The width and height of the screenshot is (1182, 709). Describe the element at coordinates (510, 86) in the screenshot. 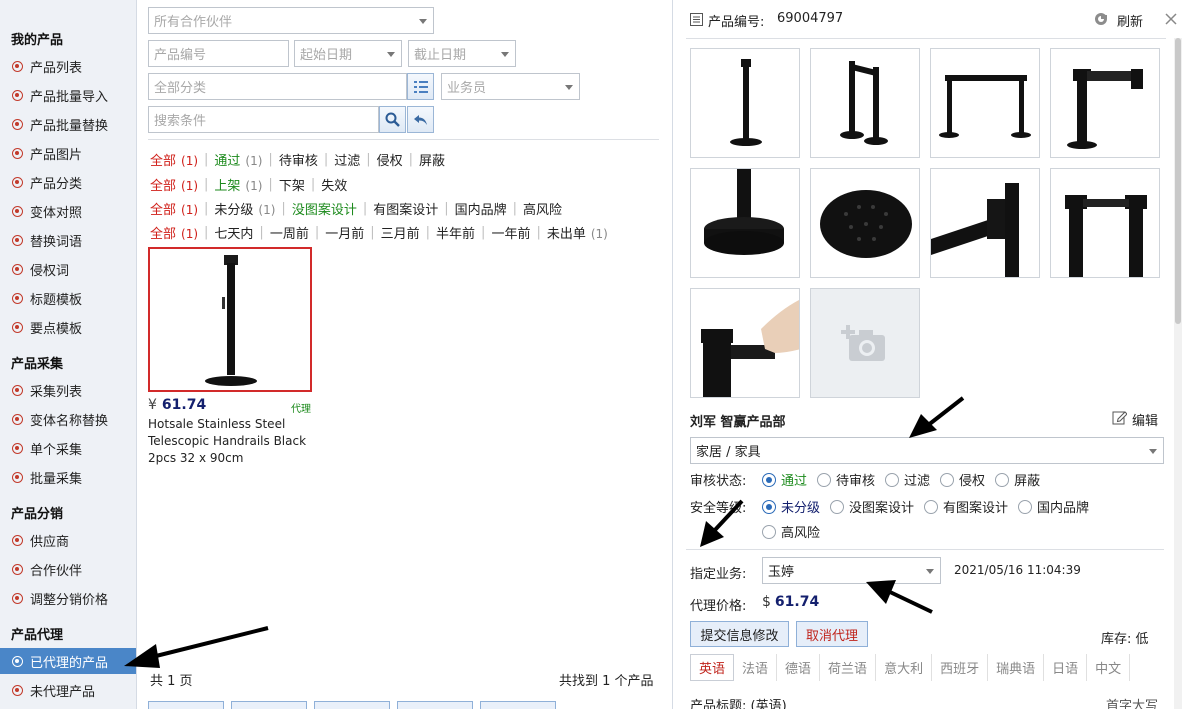

I see `salesman-select: 业务员` at that location.